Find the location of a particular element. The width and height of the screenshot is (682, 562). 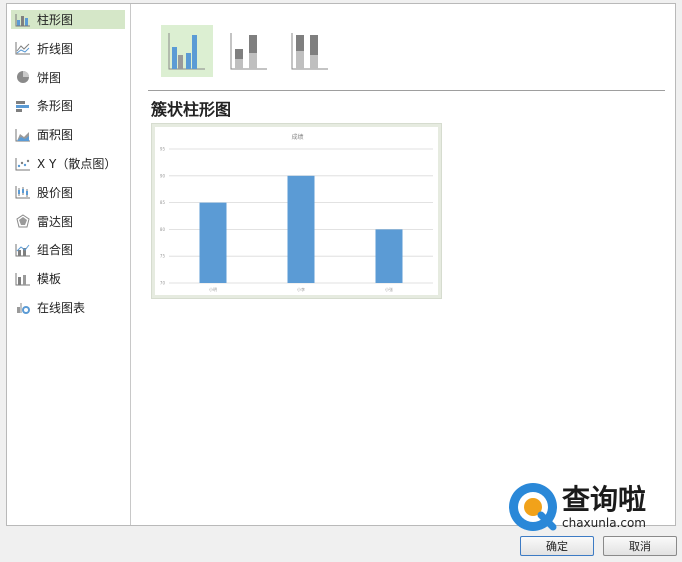

watermark-url: chaxunla.com is located at coordinates (604, 523).